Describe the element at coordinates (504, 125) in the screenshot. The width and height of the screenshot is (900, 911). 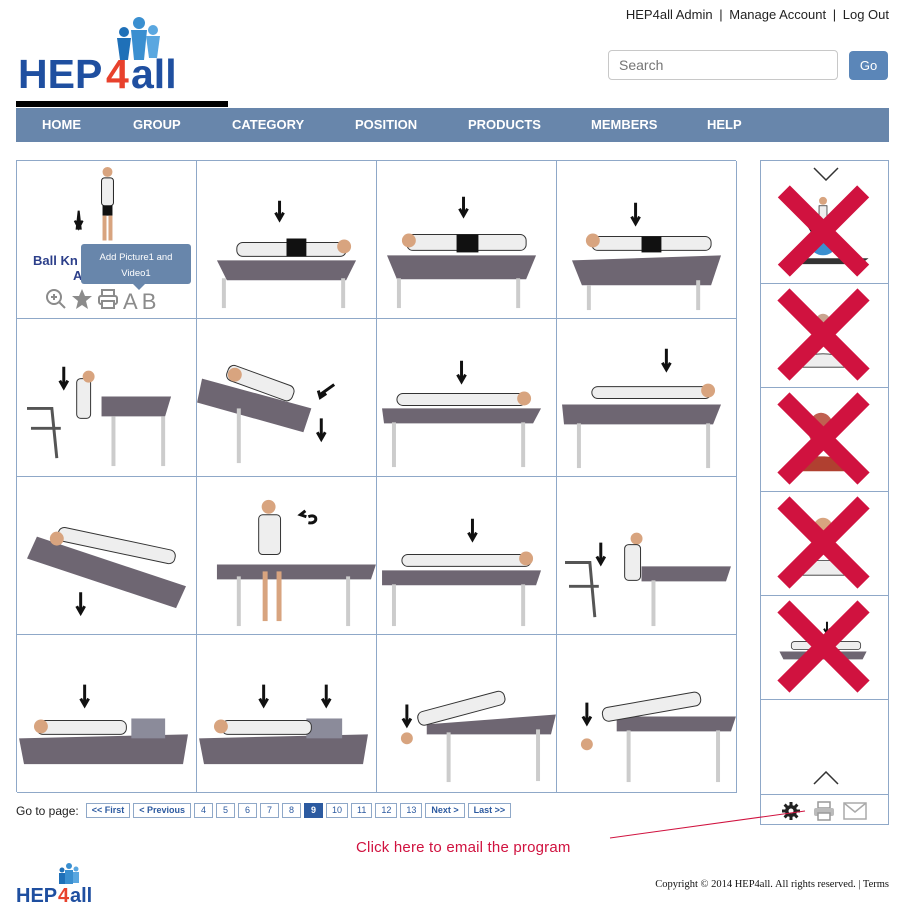
I see `nav-products: PRODUCTS` at that location.